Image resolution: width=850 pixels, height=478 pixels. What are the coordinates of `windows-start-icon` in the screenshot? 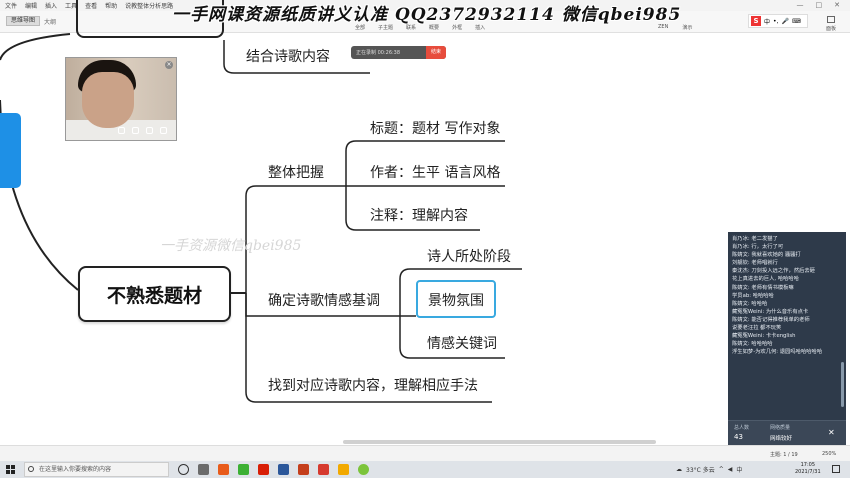 It's located at (10, 469).